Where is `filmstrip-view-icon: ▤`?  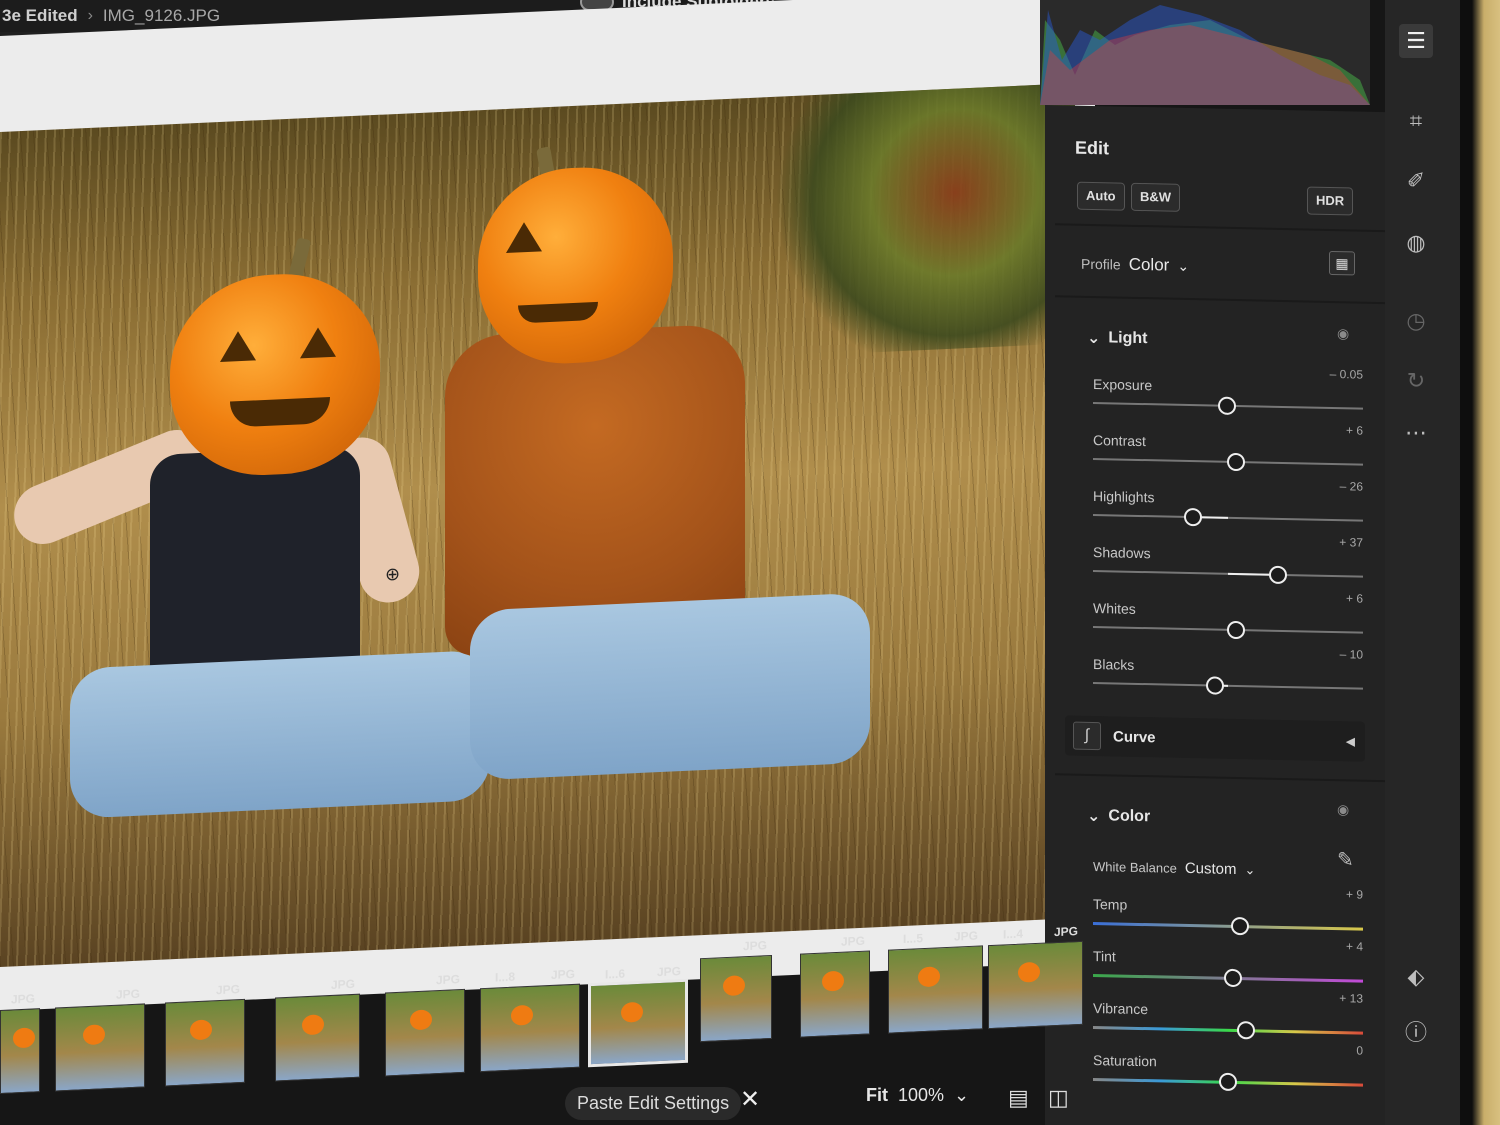 filmstrip-view-icon: ▤ is located at coordinates (1018, 1098).